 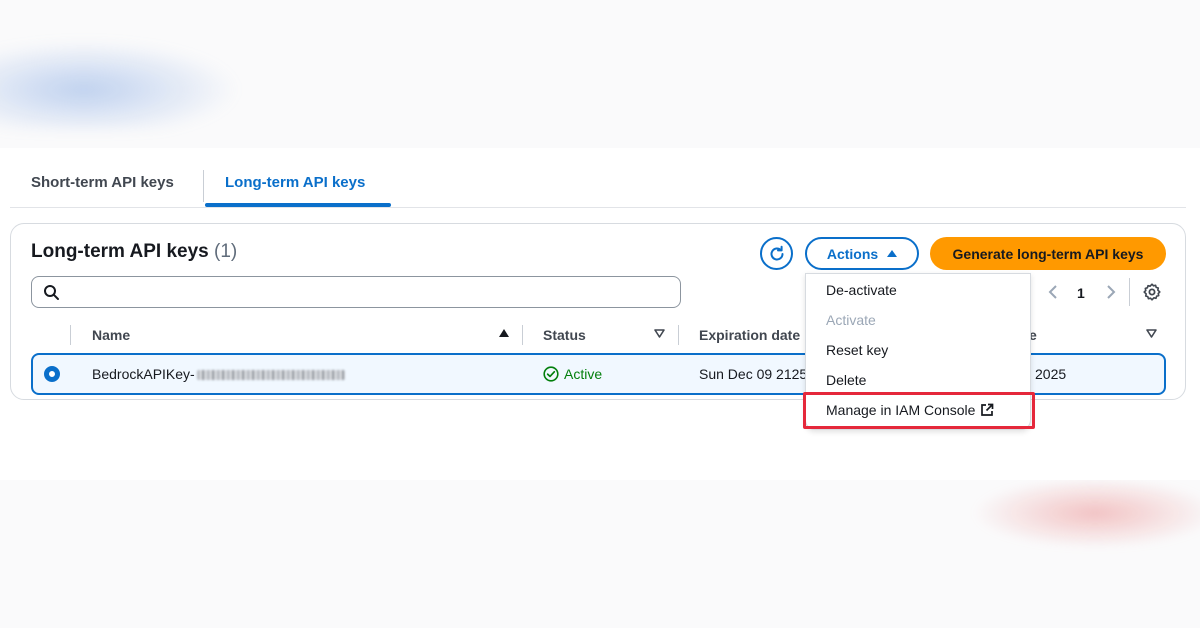 I want to click on status-cell: Active, so click(x=572, y=374).